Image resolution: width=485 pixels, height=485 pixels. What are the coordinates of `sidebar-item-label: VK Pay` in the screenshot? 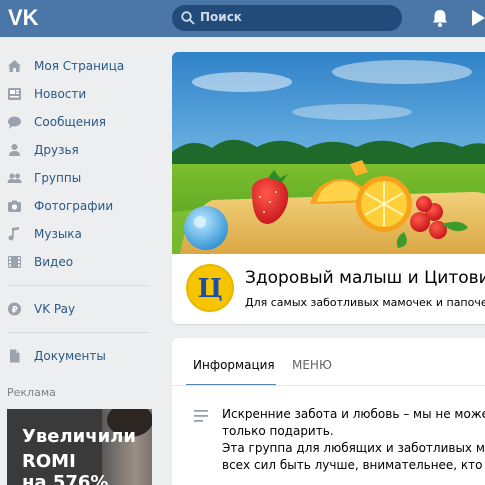 It's located at (55, 309).